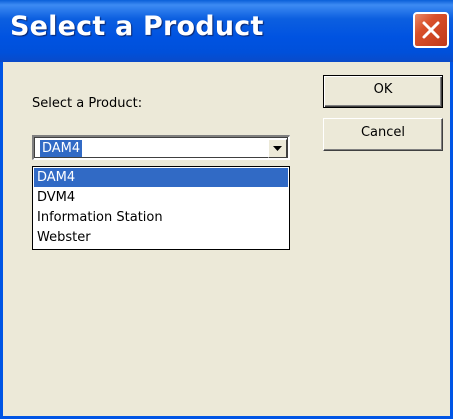 The height and width of the screenshot is (419, 453). What do you see at coordinates (383, 134) in the screenshot?
I see `cancel-button: Cancel` at bounding box center [383, 134].